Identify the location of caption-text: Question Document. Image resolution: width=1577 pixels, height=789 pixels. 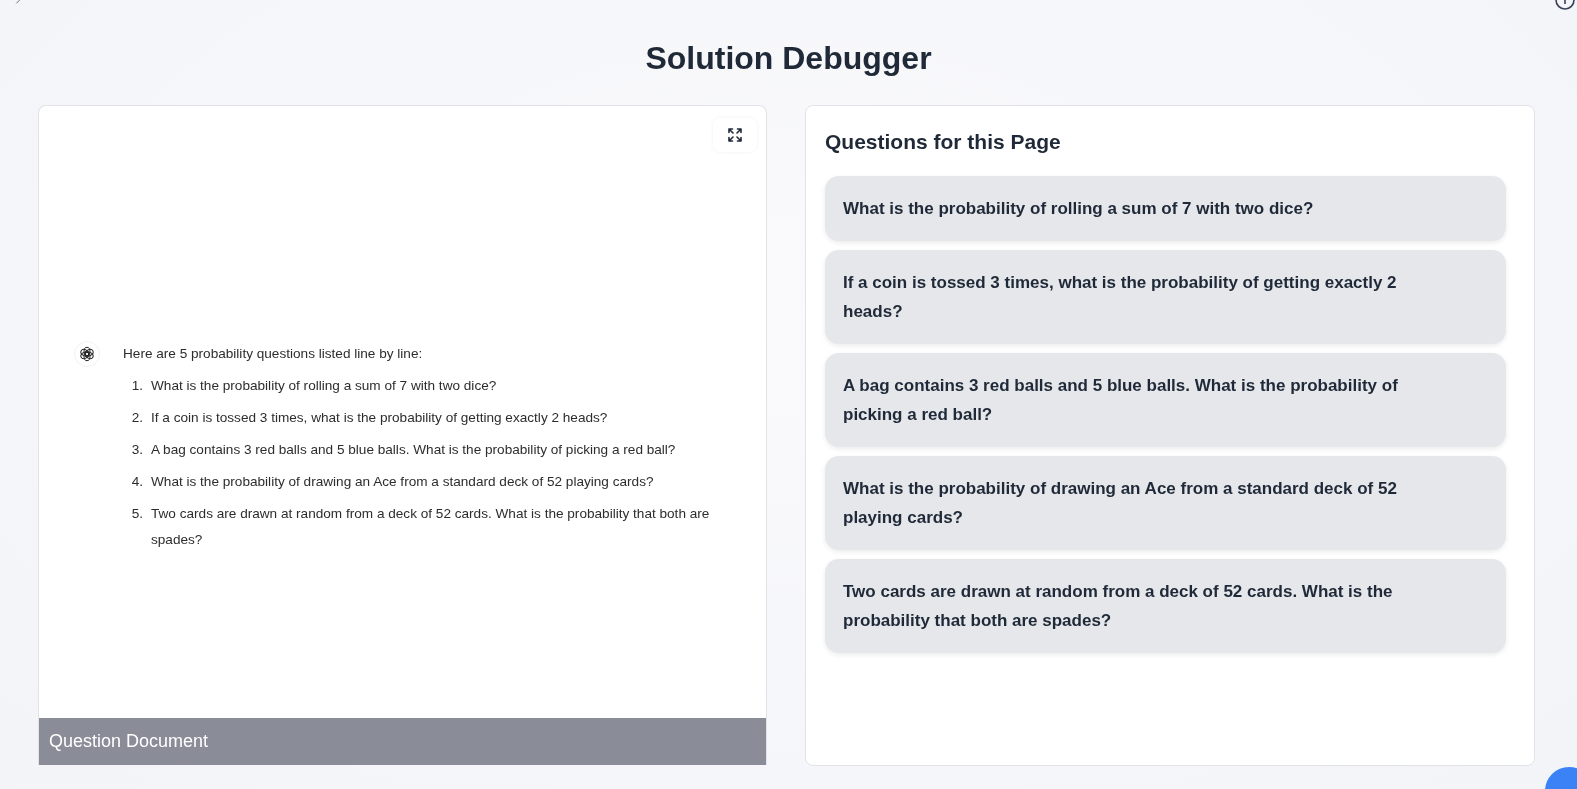
(129, 741).